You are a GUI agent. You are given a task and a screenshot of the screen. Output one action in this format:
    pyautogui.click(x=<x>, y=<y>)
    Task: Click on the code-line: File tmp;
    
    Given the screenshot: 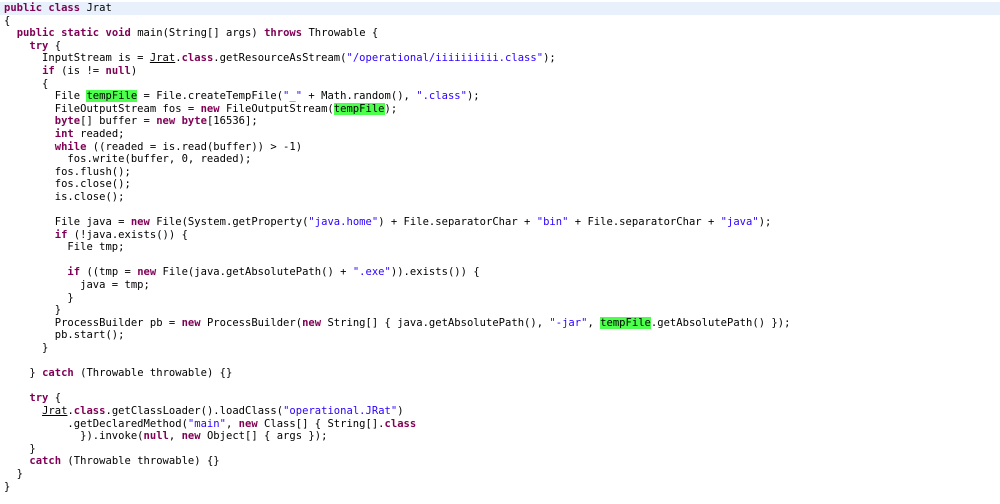 What is the action you would take?
    pyautogui.click(x=500, y=247)
    